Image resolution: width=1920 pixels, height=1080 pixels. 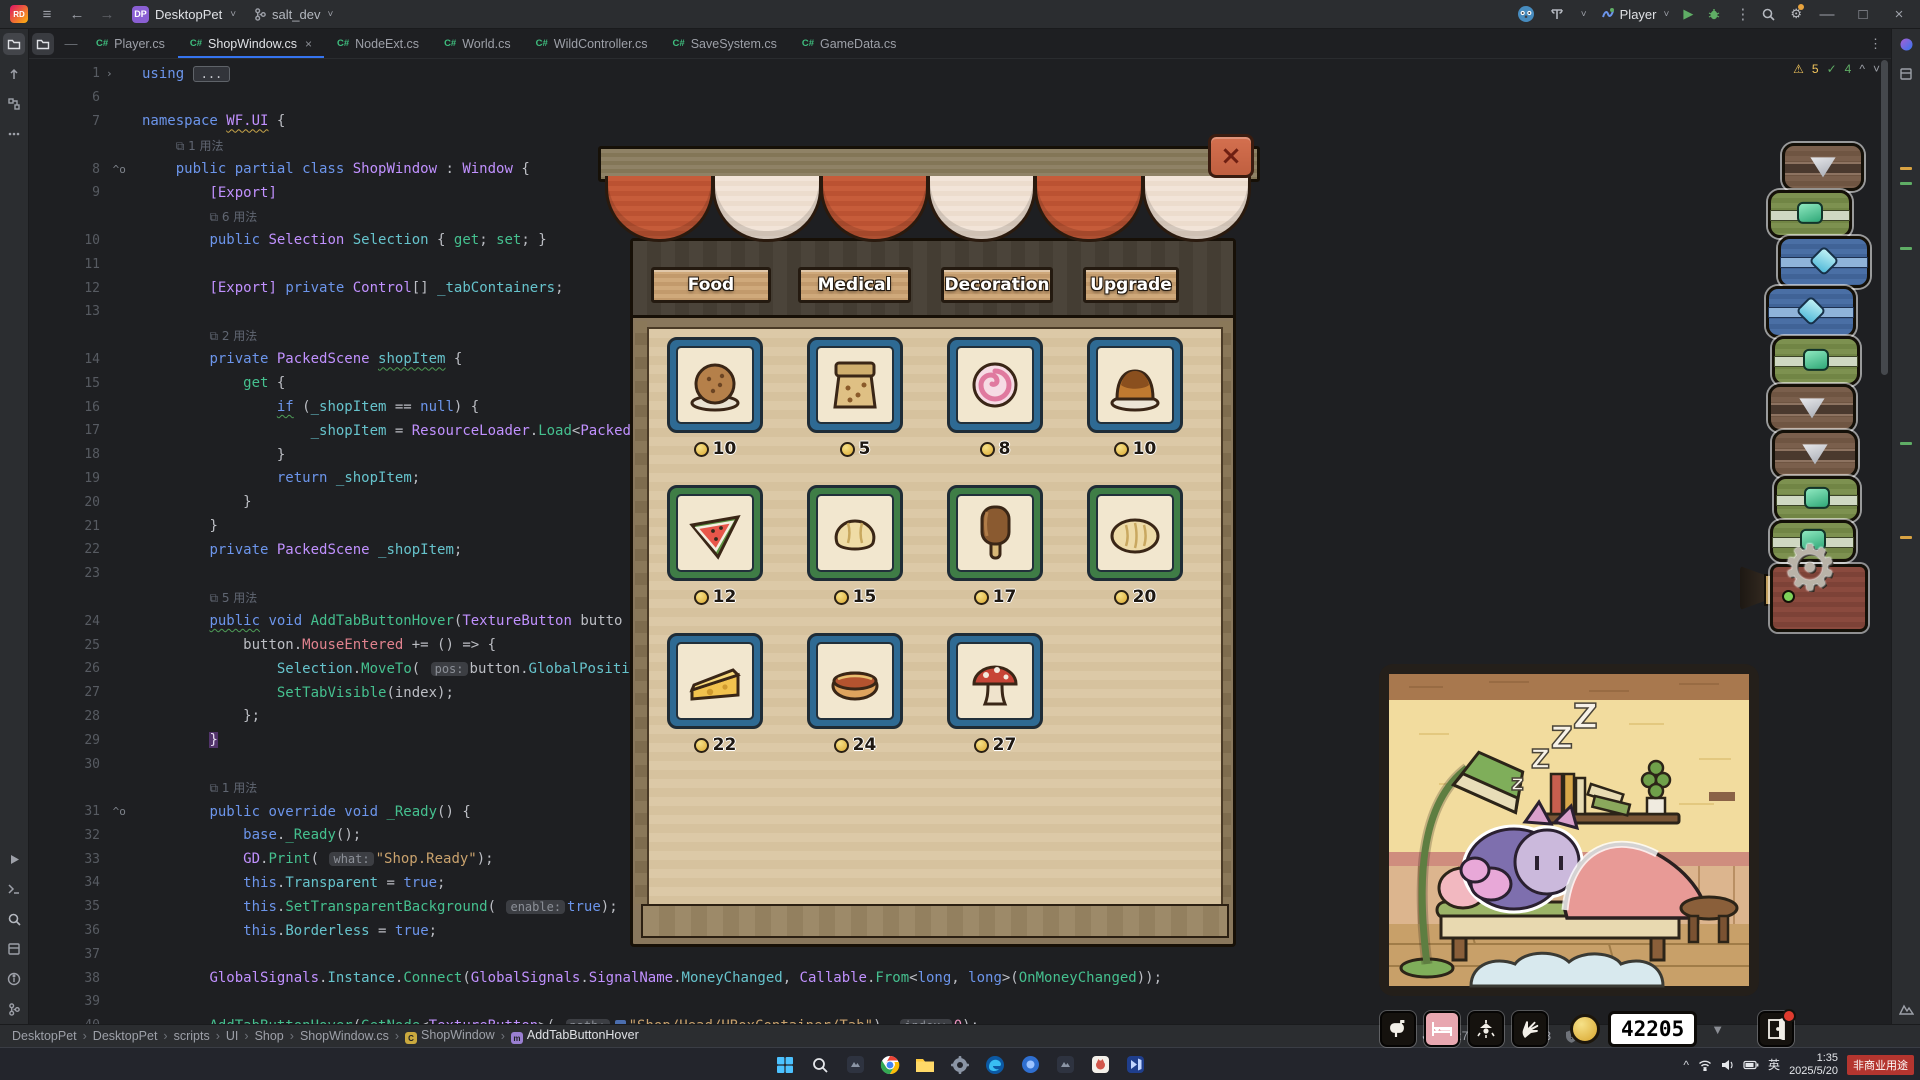 What do you see at coordinates (1836, 69) in the screenshot?
I see `inspections-widget: ⚠ 5 ✓ 4 ^ ˅` at bounding box center [1836, 69].